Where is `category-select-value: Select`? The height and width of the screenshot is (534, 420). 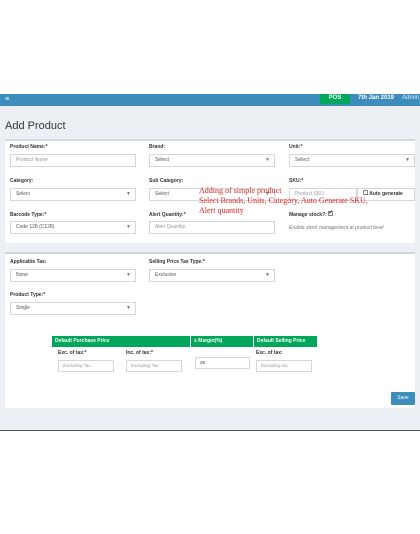
category-select-value: Select is located at coordinates (23, 194).